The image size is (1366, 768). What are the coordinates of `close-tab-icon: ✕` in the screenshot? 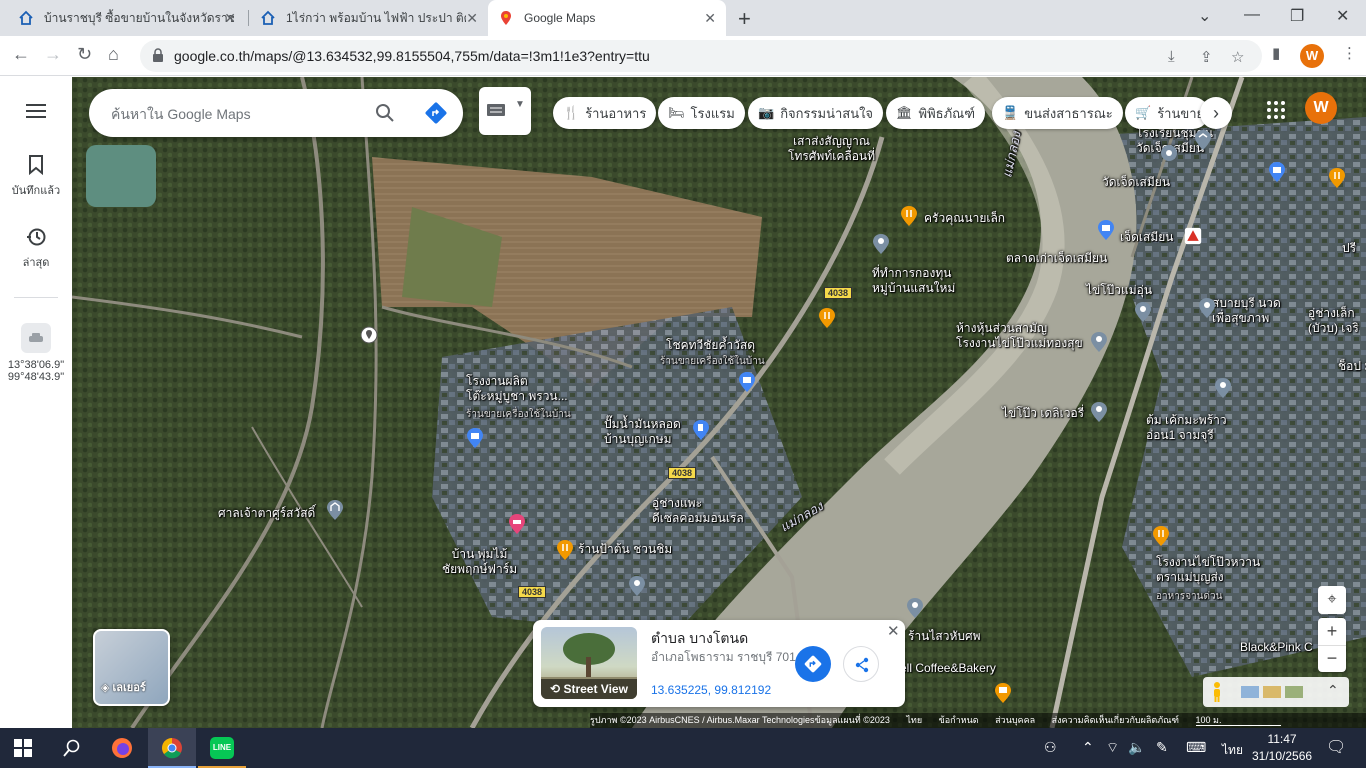 It's located at (710, 18).